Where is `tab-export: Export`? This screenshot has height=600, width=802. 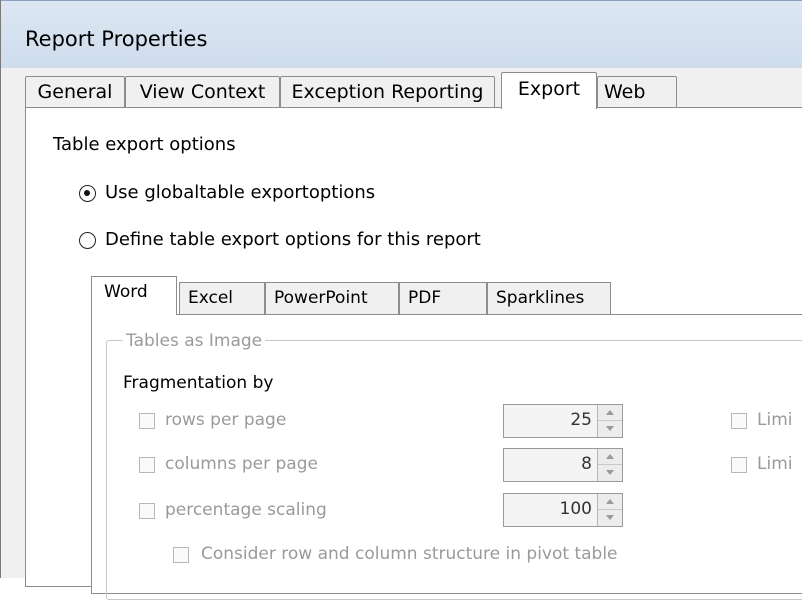
tab-export: Export is located at coordinates (549, 90).